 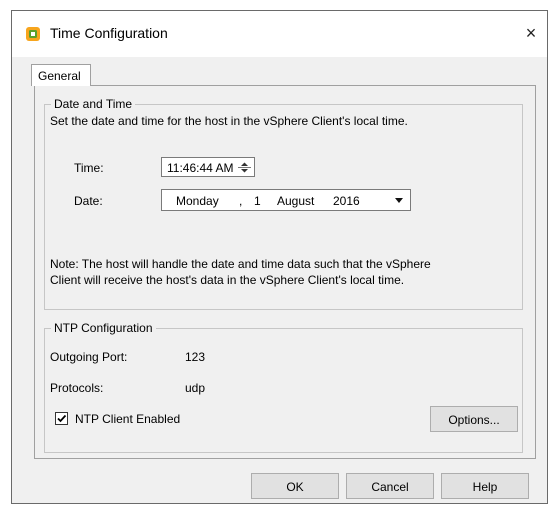 I want to click on help-button-label: Help, so click(x=485, y=487).